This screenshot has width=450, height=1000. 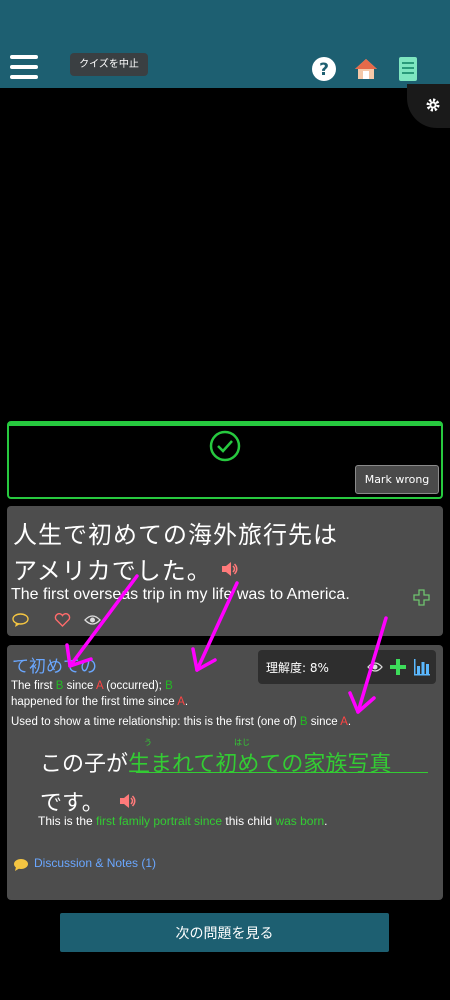 I want to click on menu-icon, so click(x=24, y=67).